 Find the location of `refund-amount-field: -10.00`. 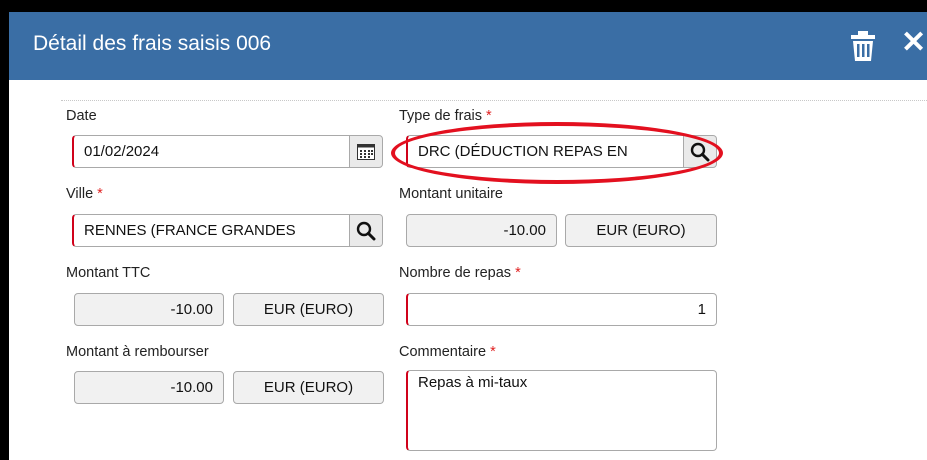

refund-amount-field: -10.00 is located at coordinates (149, 387).